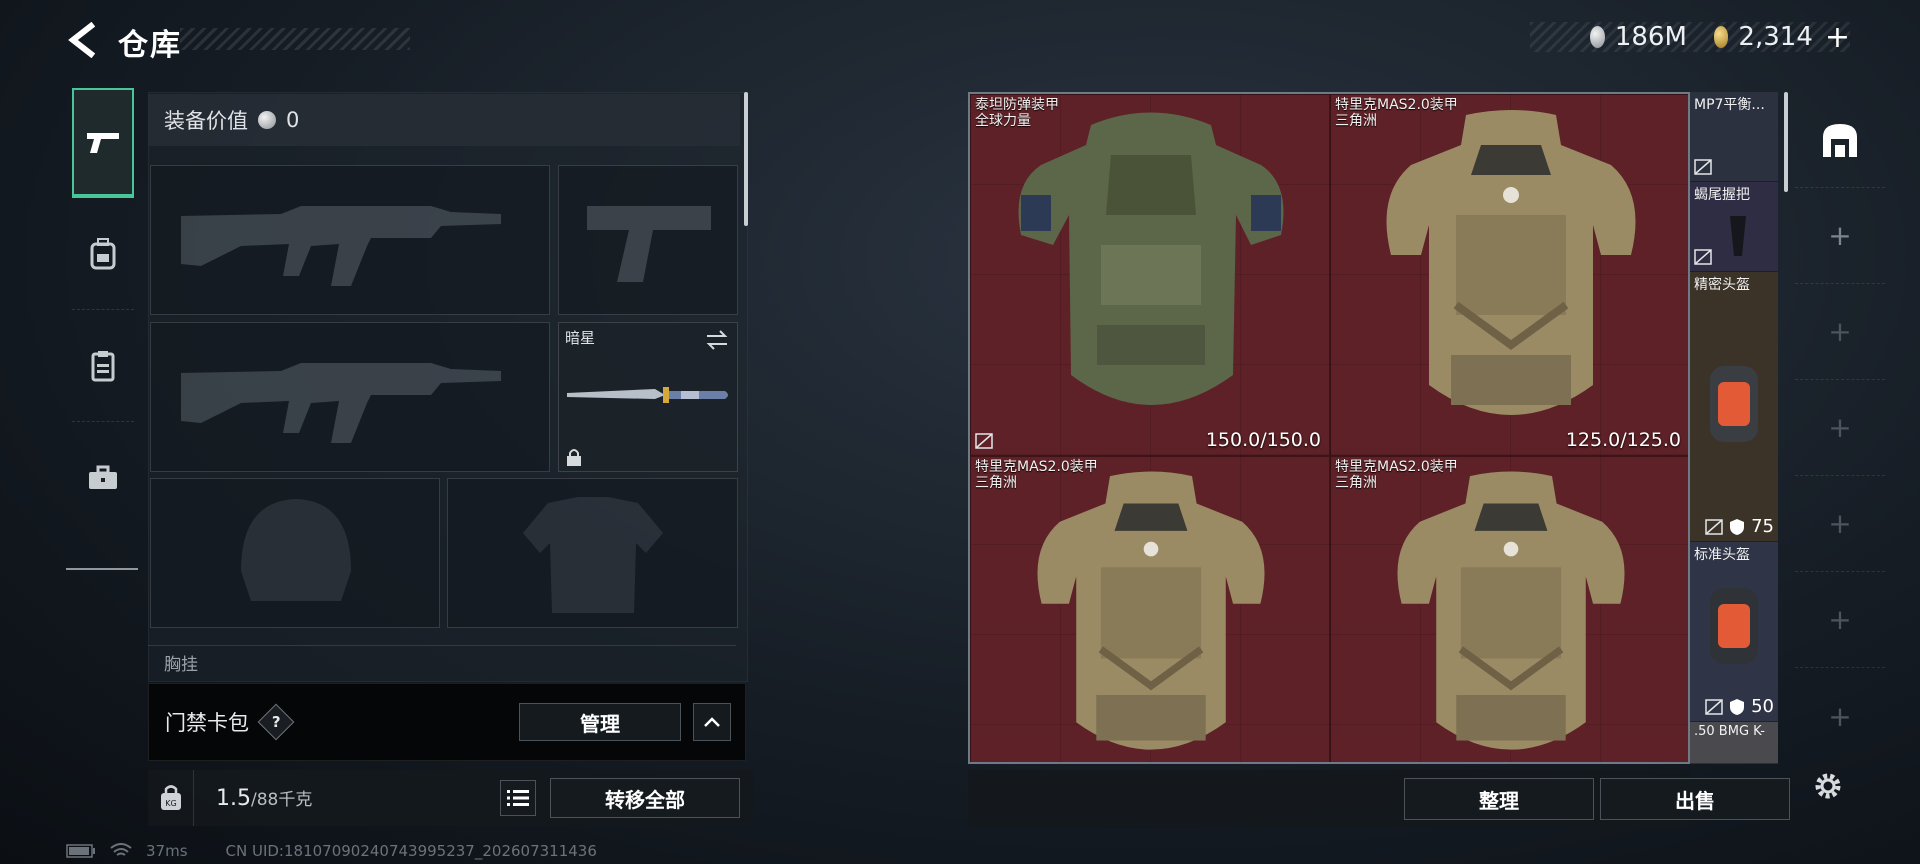 Image resolution: width=1920 pixels, height=864 pixels. I want to click on stash-item-grip: 蝎尾握把, so click(1734, 227).